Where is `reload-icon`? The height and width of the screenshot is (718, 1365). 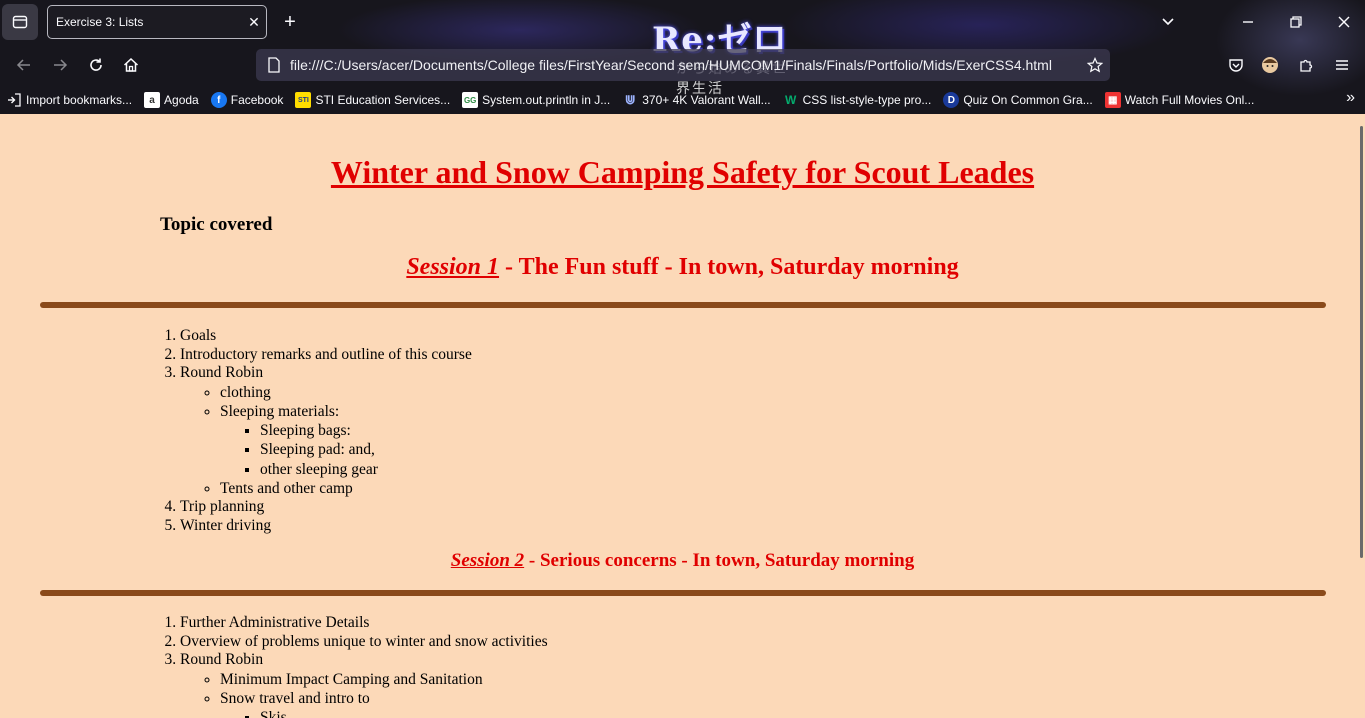
reload-icon is located at coordinates (96, 64).